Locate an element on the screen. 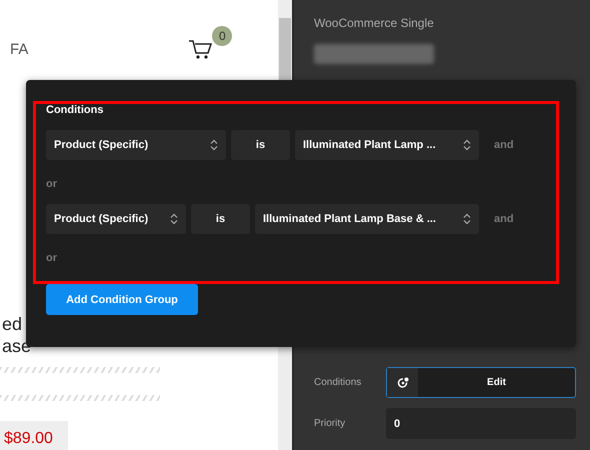 The image size is (590, 450). product-price: $89.00 is located at coordinates (28, 439).